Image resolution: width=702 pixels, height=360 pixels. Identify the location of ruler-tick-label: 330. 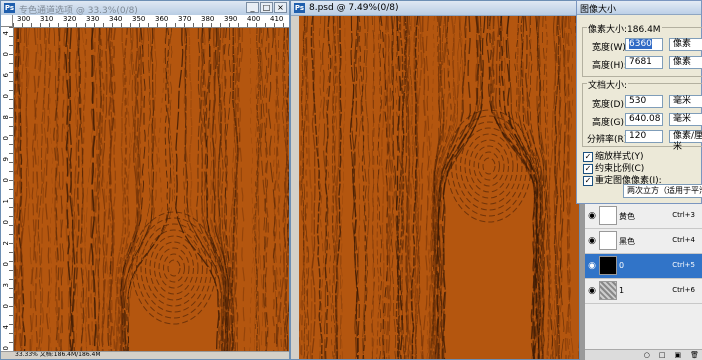
(93, 19).